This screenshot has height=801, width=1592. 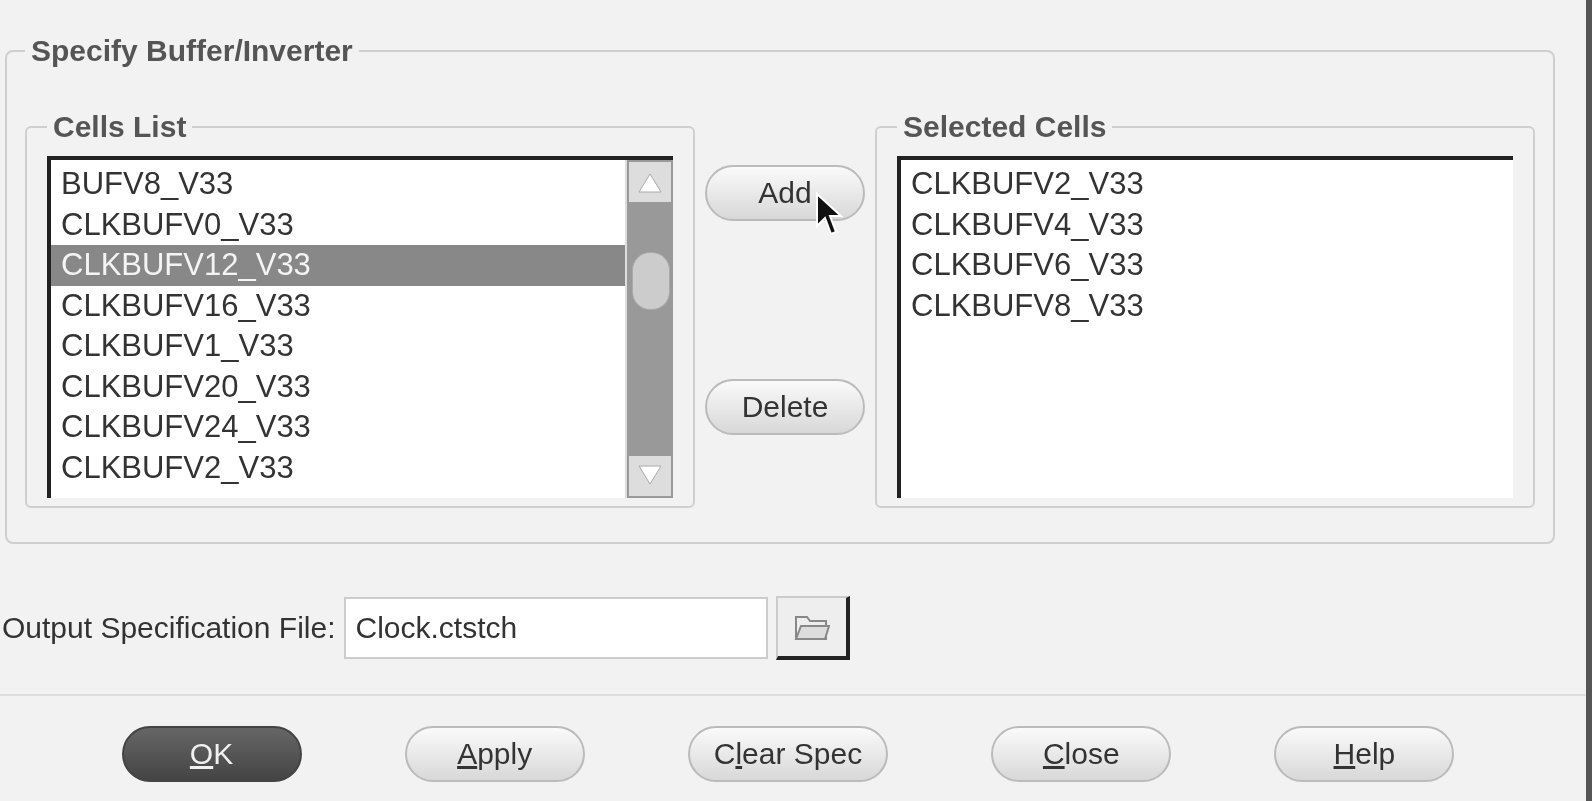 I want to click on group-title: Cells List, so click(x=120, y=127).